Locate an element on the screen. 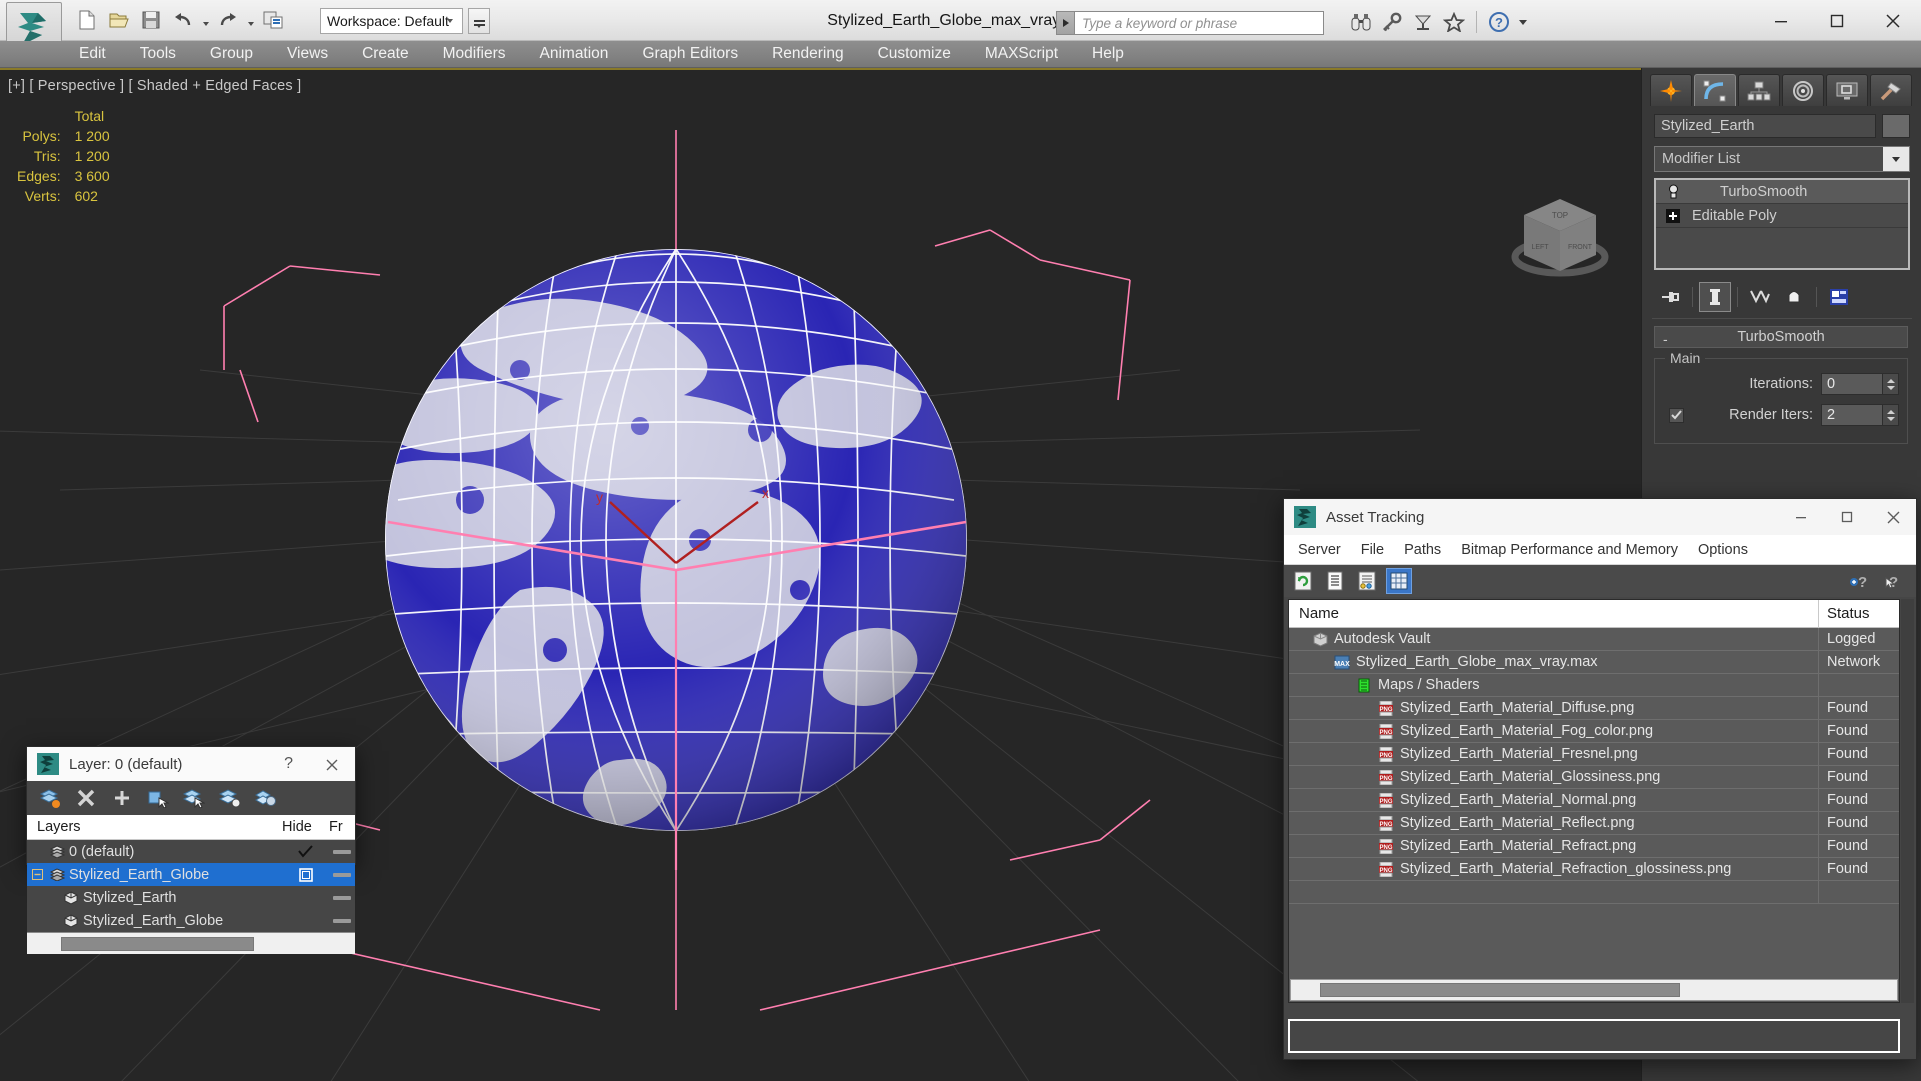  create-tab is located at coordinates (1671, 90).